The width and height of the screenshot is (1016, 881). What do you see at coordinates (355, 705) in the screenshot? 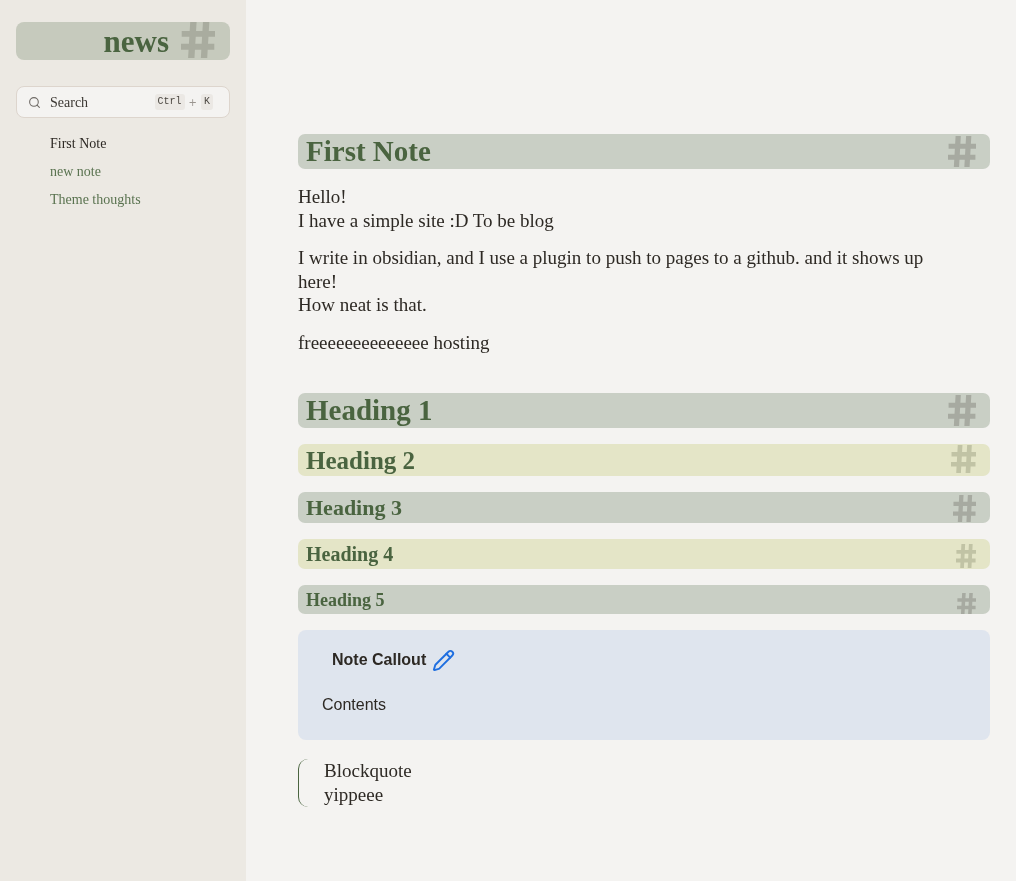
I see `callout-text: Contents` at bounding box center [355, 705].